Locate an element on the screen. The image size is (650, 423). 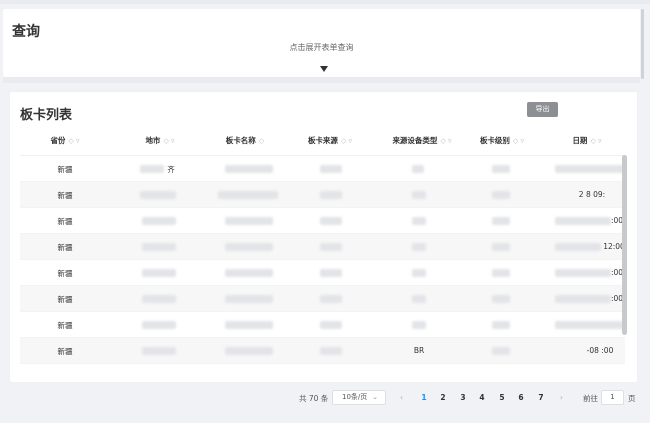
top-border is located at coordinates (325, 2).